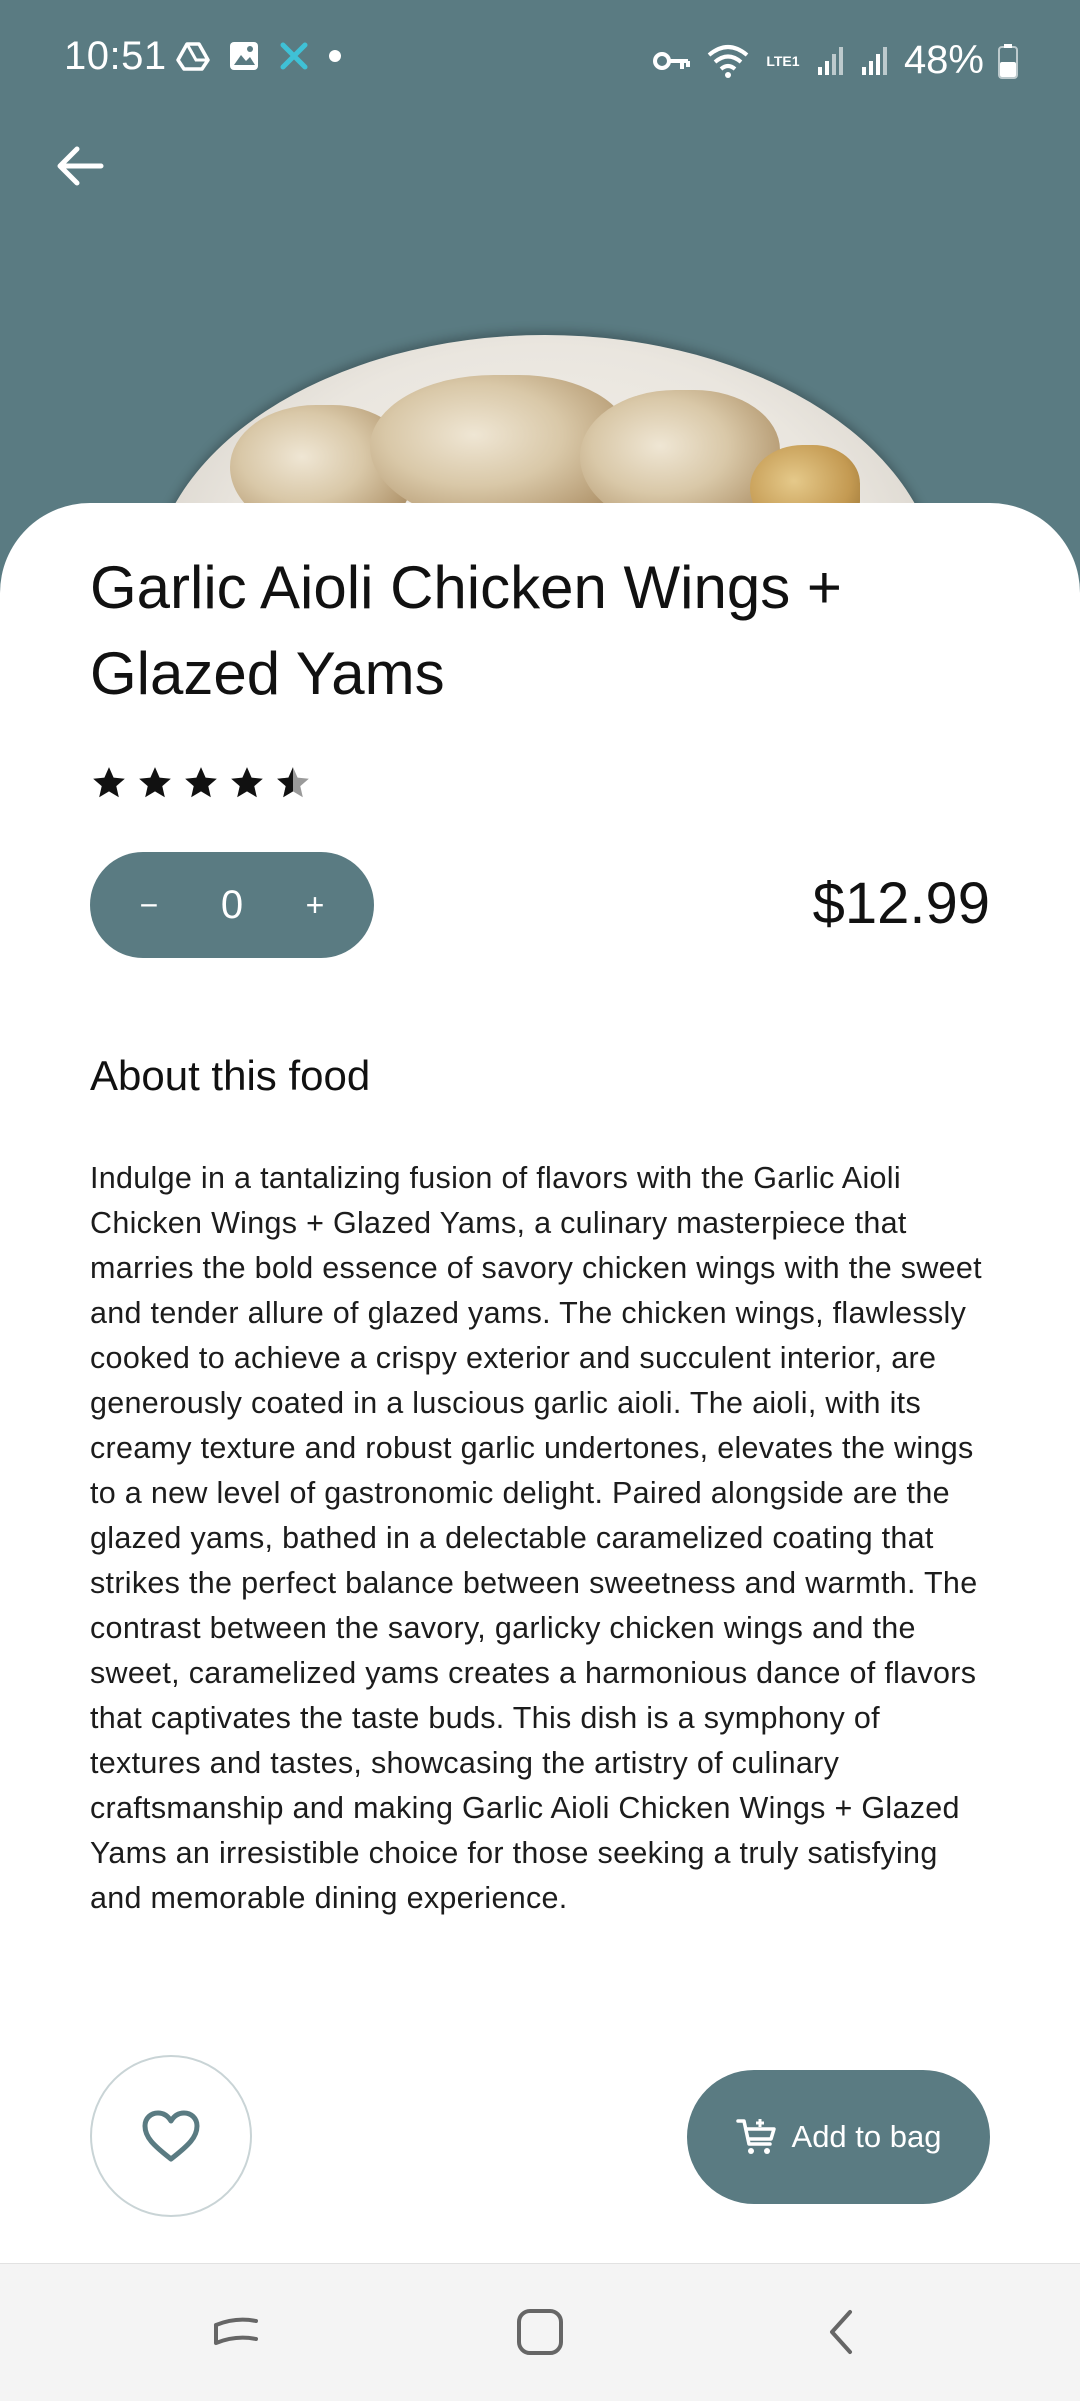 Image resolution: width=1080 pixels, height=2401 pixels. I want to click on favorite-button, so click(171, 2136).